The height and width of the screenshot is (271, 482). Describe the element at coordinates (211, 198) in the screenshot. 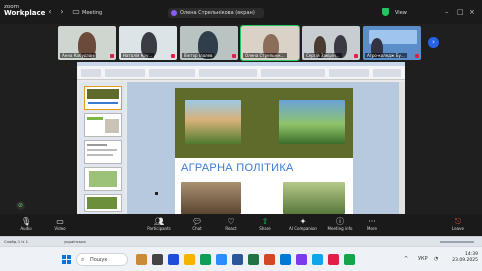

I see `cows-image` at that location.